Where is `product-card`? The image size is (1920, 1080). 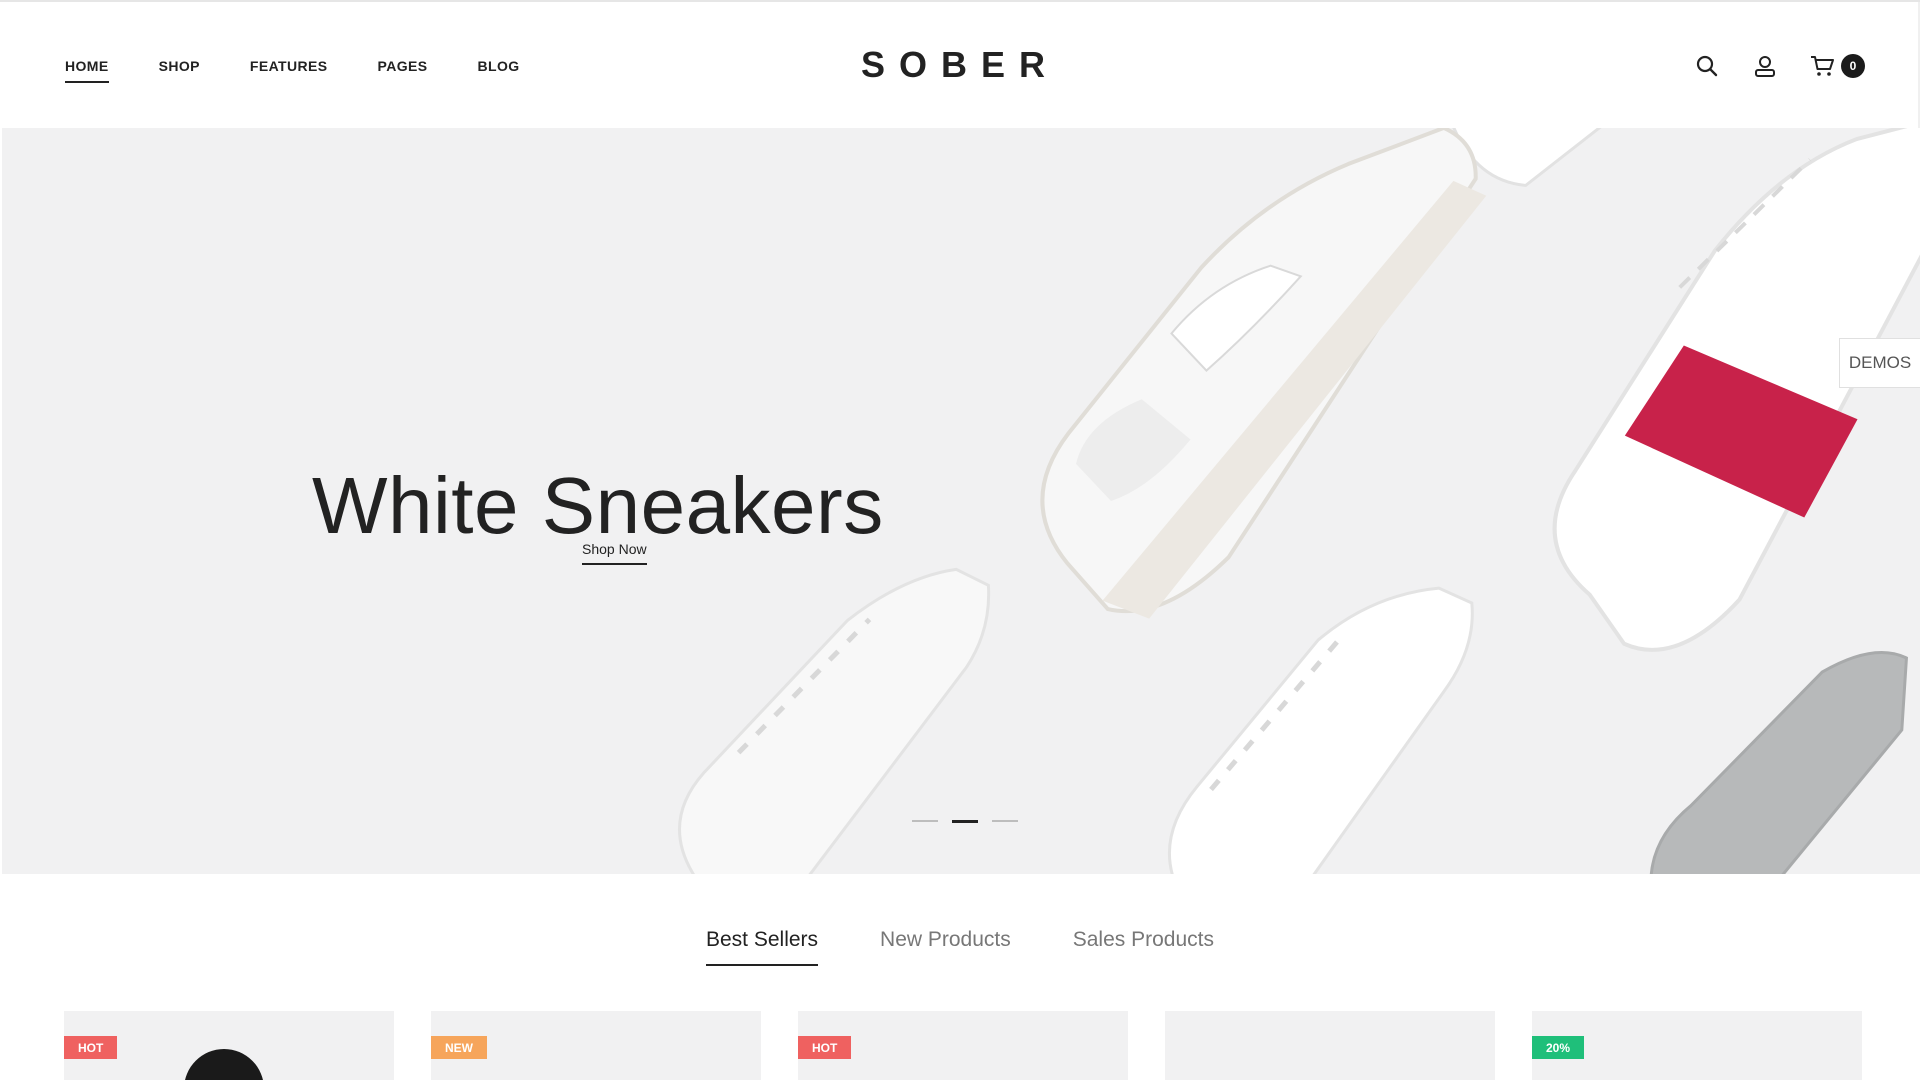
product-card is located at coordinates (1330, 1045).